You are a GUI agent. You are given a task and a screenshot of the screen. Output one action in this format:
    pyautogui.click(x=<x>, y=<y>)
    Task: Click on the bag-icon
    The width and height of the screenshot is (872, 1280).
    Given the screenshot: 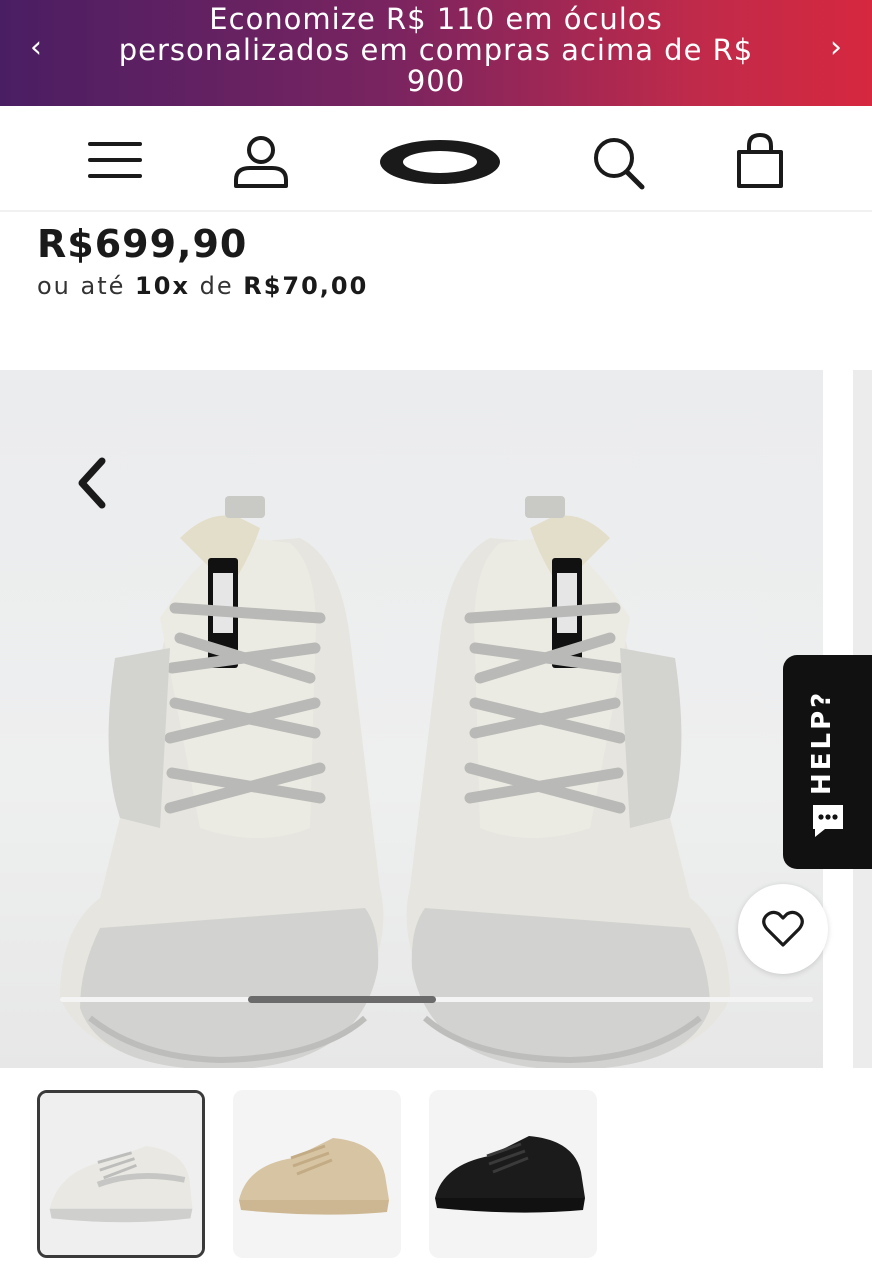 What is the action you would take?
    pyautogui.click(x=760, y=163)
    